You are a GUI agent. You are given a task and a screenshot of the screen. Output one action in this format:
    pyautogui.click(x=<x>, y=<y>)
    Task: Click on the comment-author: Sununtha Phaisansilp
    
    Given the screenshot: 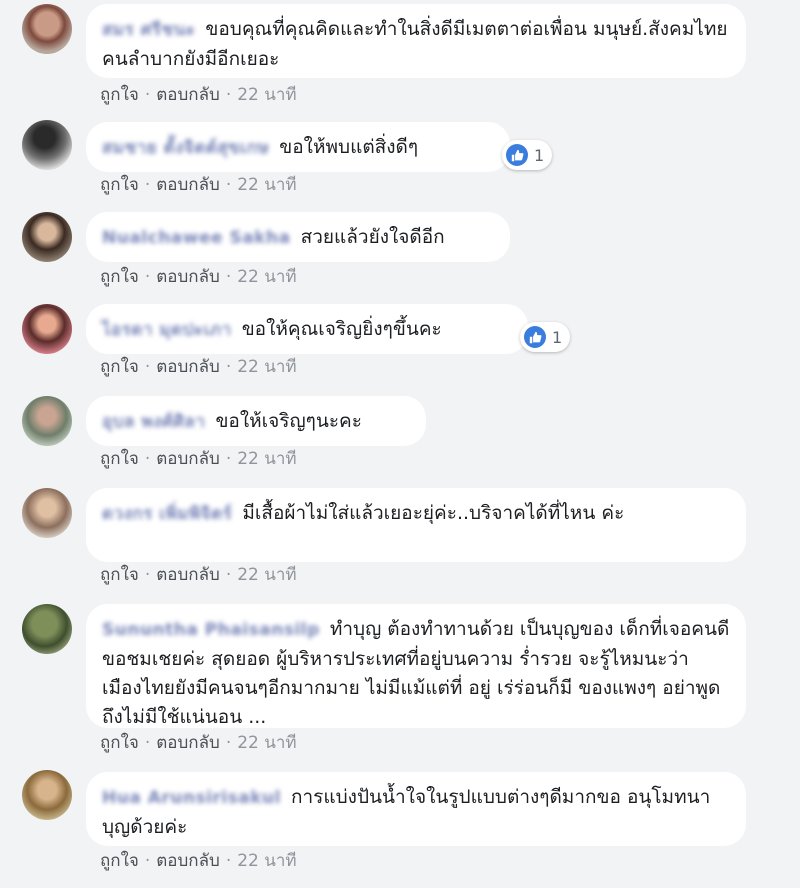 What is the action you would take?
    pyautogui.click(x=211, y=630)
    